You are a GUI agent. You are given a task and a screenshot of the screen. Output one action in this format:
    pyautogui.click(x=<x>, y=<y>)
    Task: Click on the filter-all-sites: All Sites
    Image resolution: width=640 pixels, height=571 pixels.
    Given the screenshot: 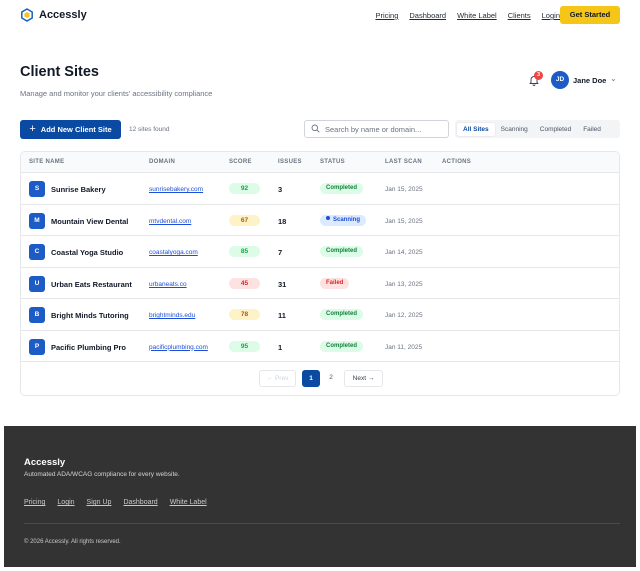 What is the action you would take?
    pyautogui.click(x=476, y=129)
    